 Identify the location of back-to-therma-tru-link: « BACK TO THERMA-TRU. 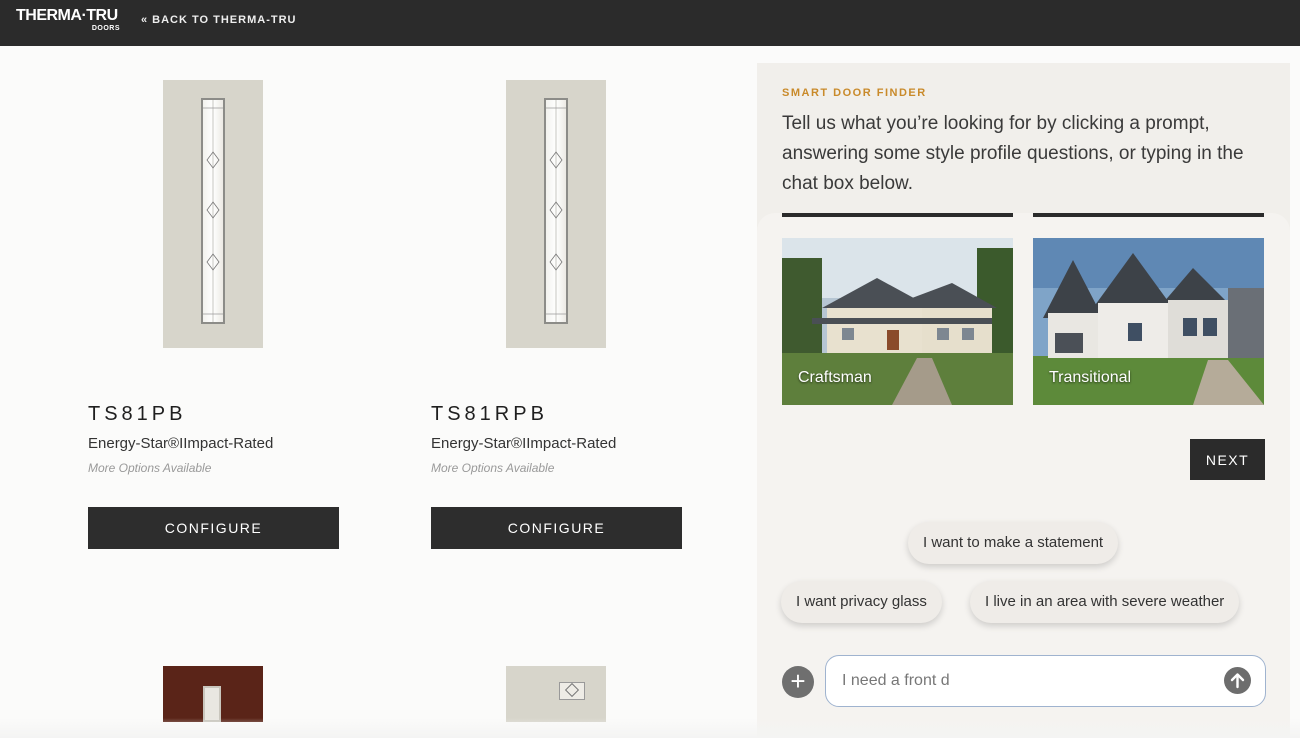
(218, 20).